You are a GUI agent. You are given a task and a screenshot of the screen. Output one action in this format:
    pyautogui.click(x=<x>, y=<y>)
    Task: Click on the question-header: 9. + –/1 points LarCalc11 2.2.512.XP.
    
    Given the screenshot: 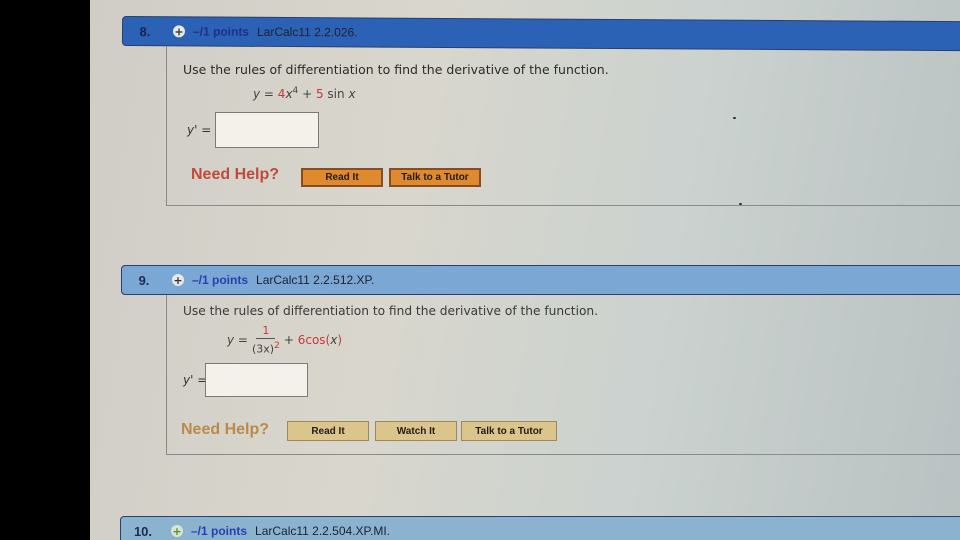 What is the action you would take?
    pyautogui.click(x=540, y=280)
    